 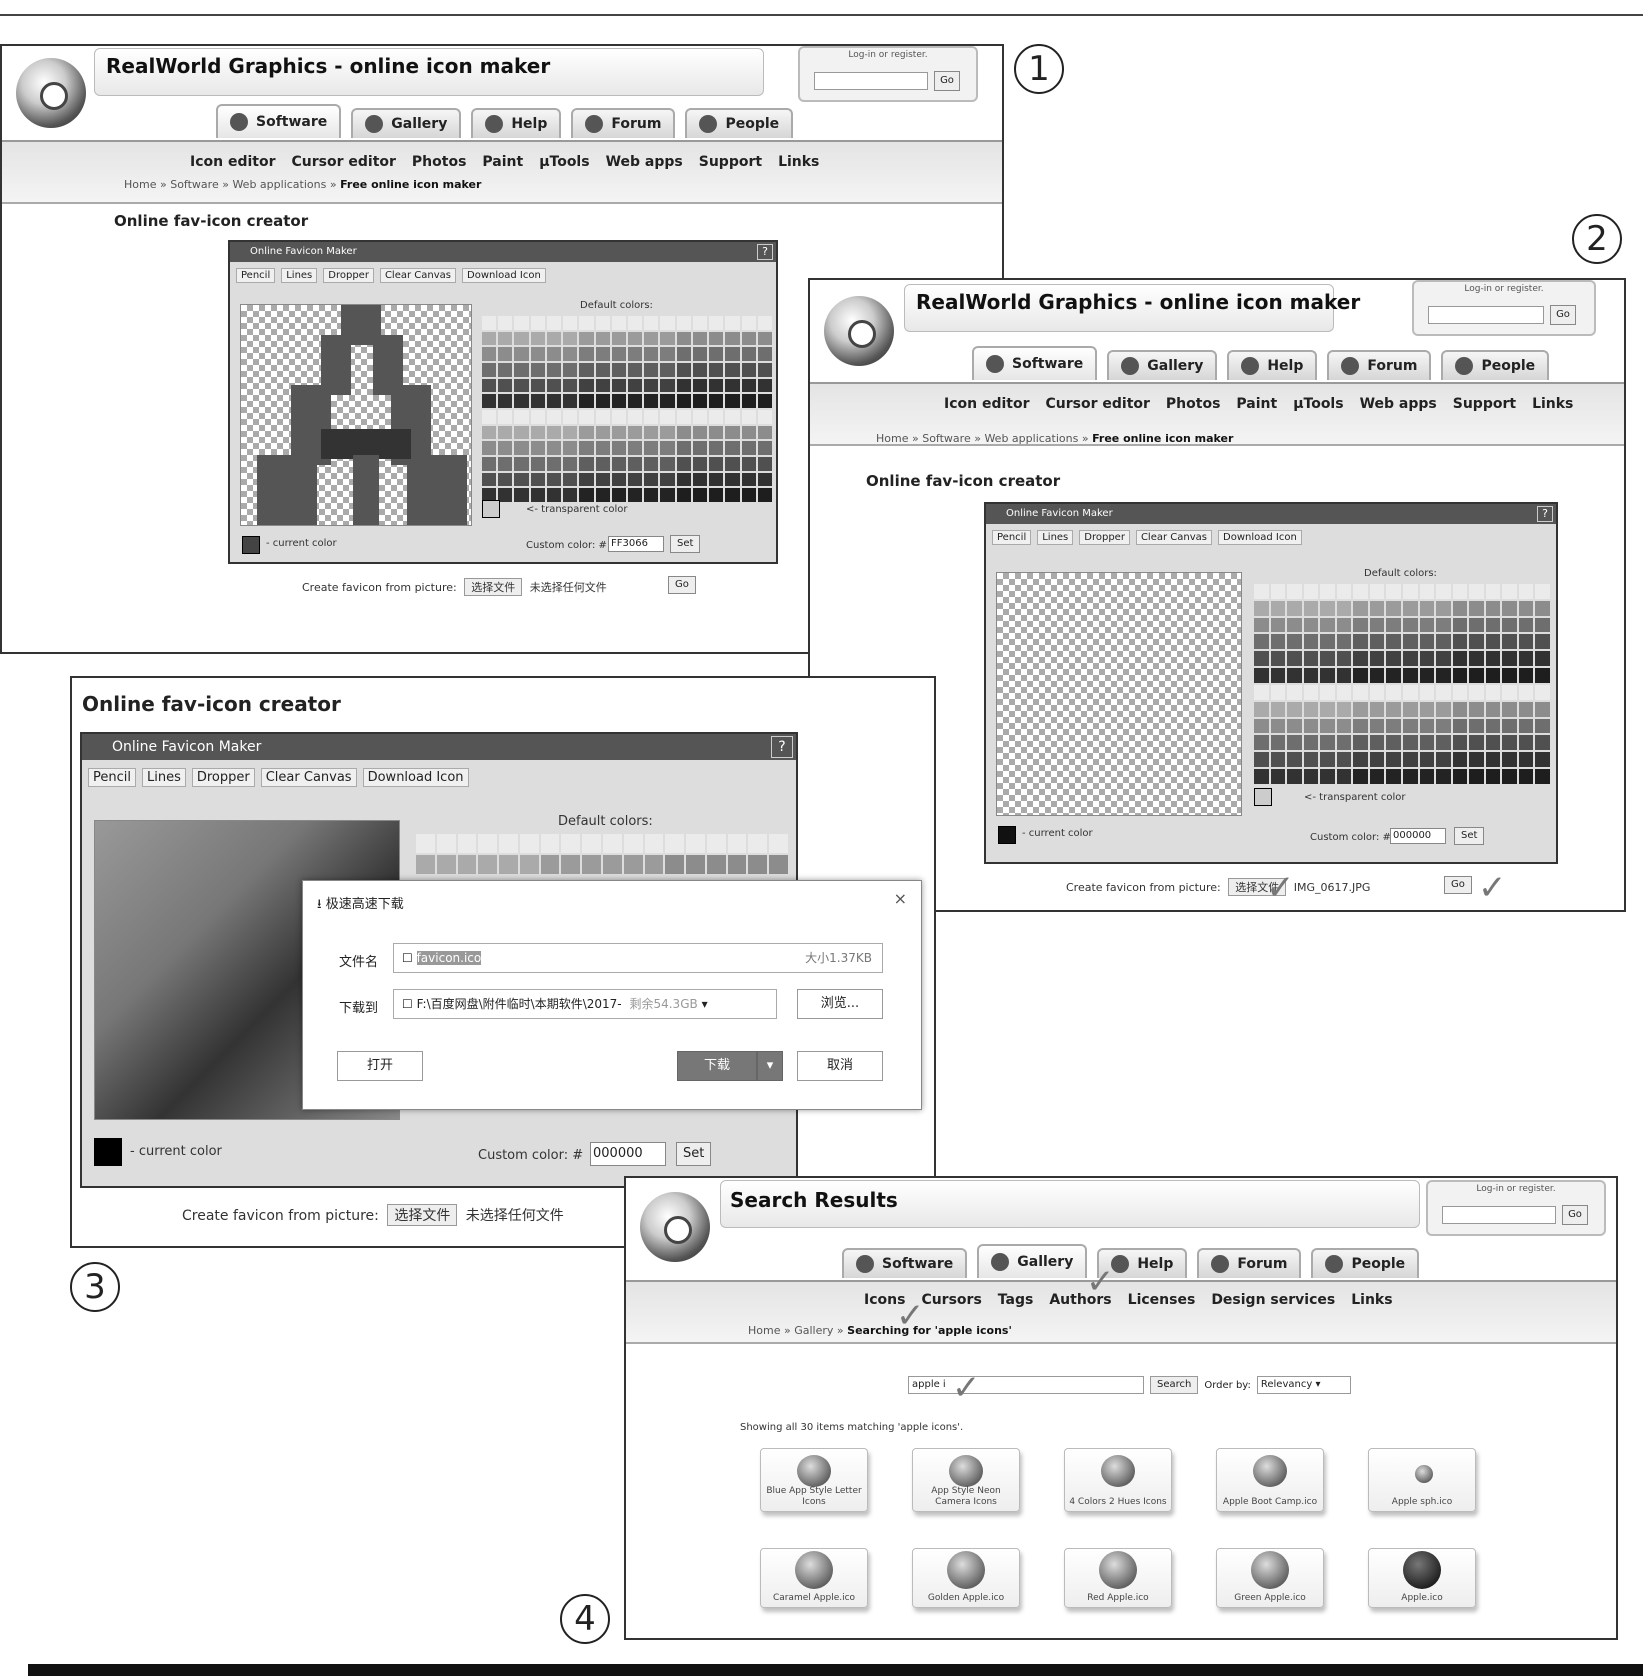 What do you see at coordinates (627, 409) in the screenshot?
I see `color-palette` at bounding box center [627, 409].